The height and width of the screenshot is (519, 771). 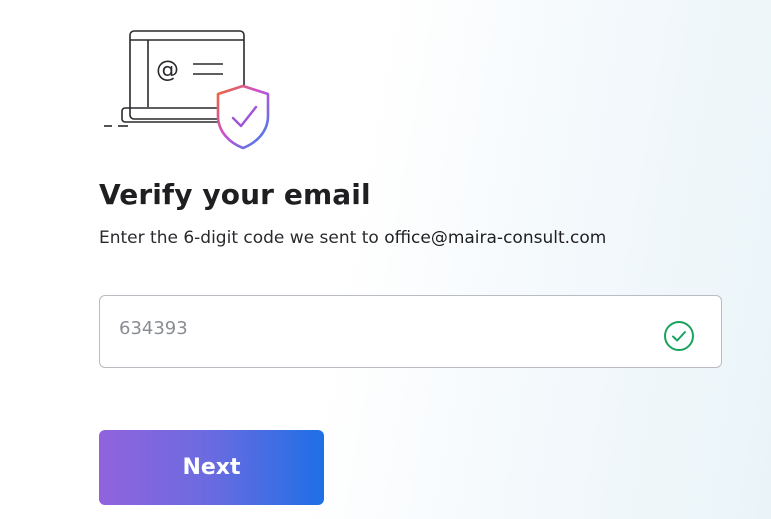 I want to click on verification-code-input, so click(x=379, y=328).